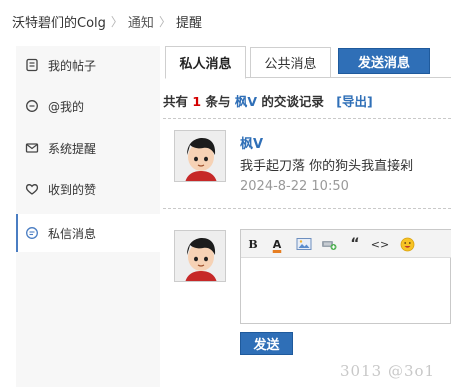 This screenshot has width=451, height=387. Describe the element at coordinates (32, 148) in the screenshot. I see `mail-icon` at that location.